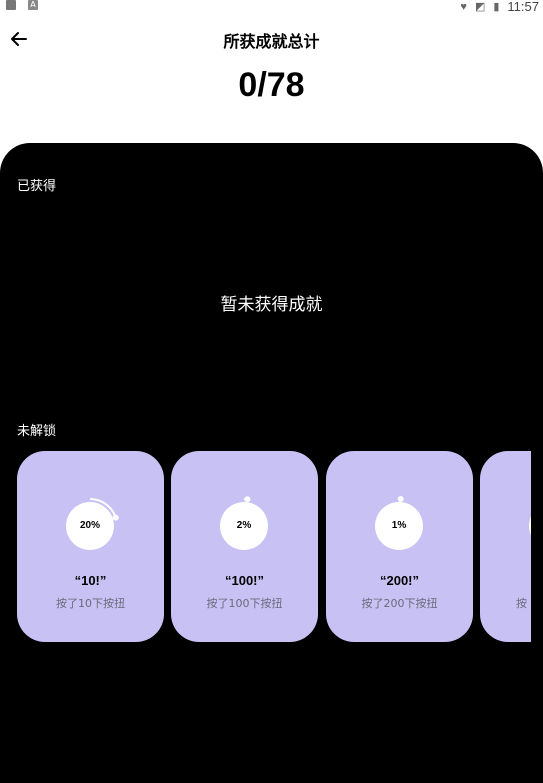 This screenshot has width=543, height=783. What do you see at coordinates (90, 603) in the screenshot?
I see `achievement-description: 按了10下按扭` at bounding box center [90, 603].